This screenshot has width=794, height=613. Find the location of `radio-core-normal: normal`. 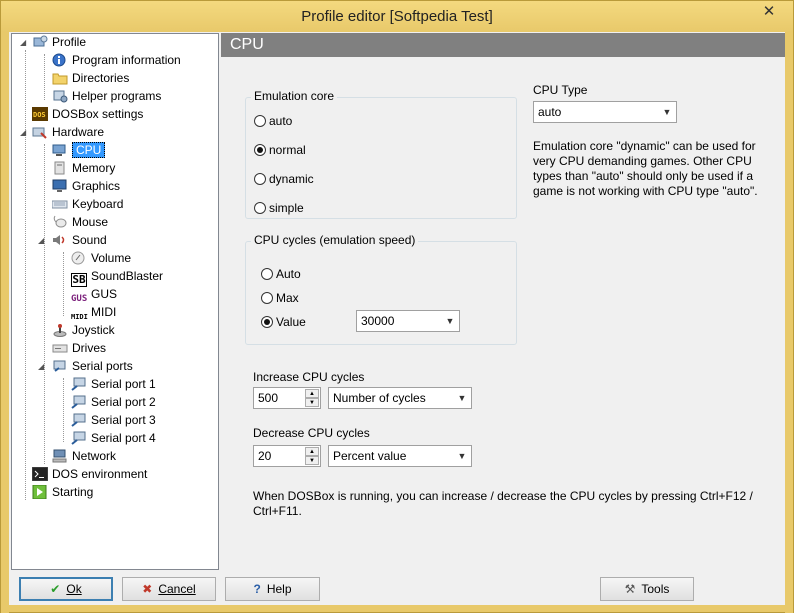

radio-core-normal: normal is located at coordinates (280, 150).